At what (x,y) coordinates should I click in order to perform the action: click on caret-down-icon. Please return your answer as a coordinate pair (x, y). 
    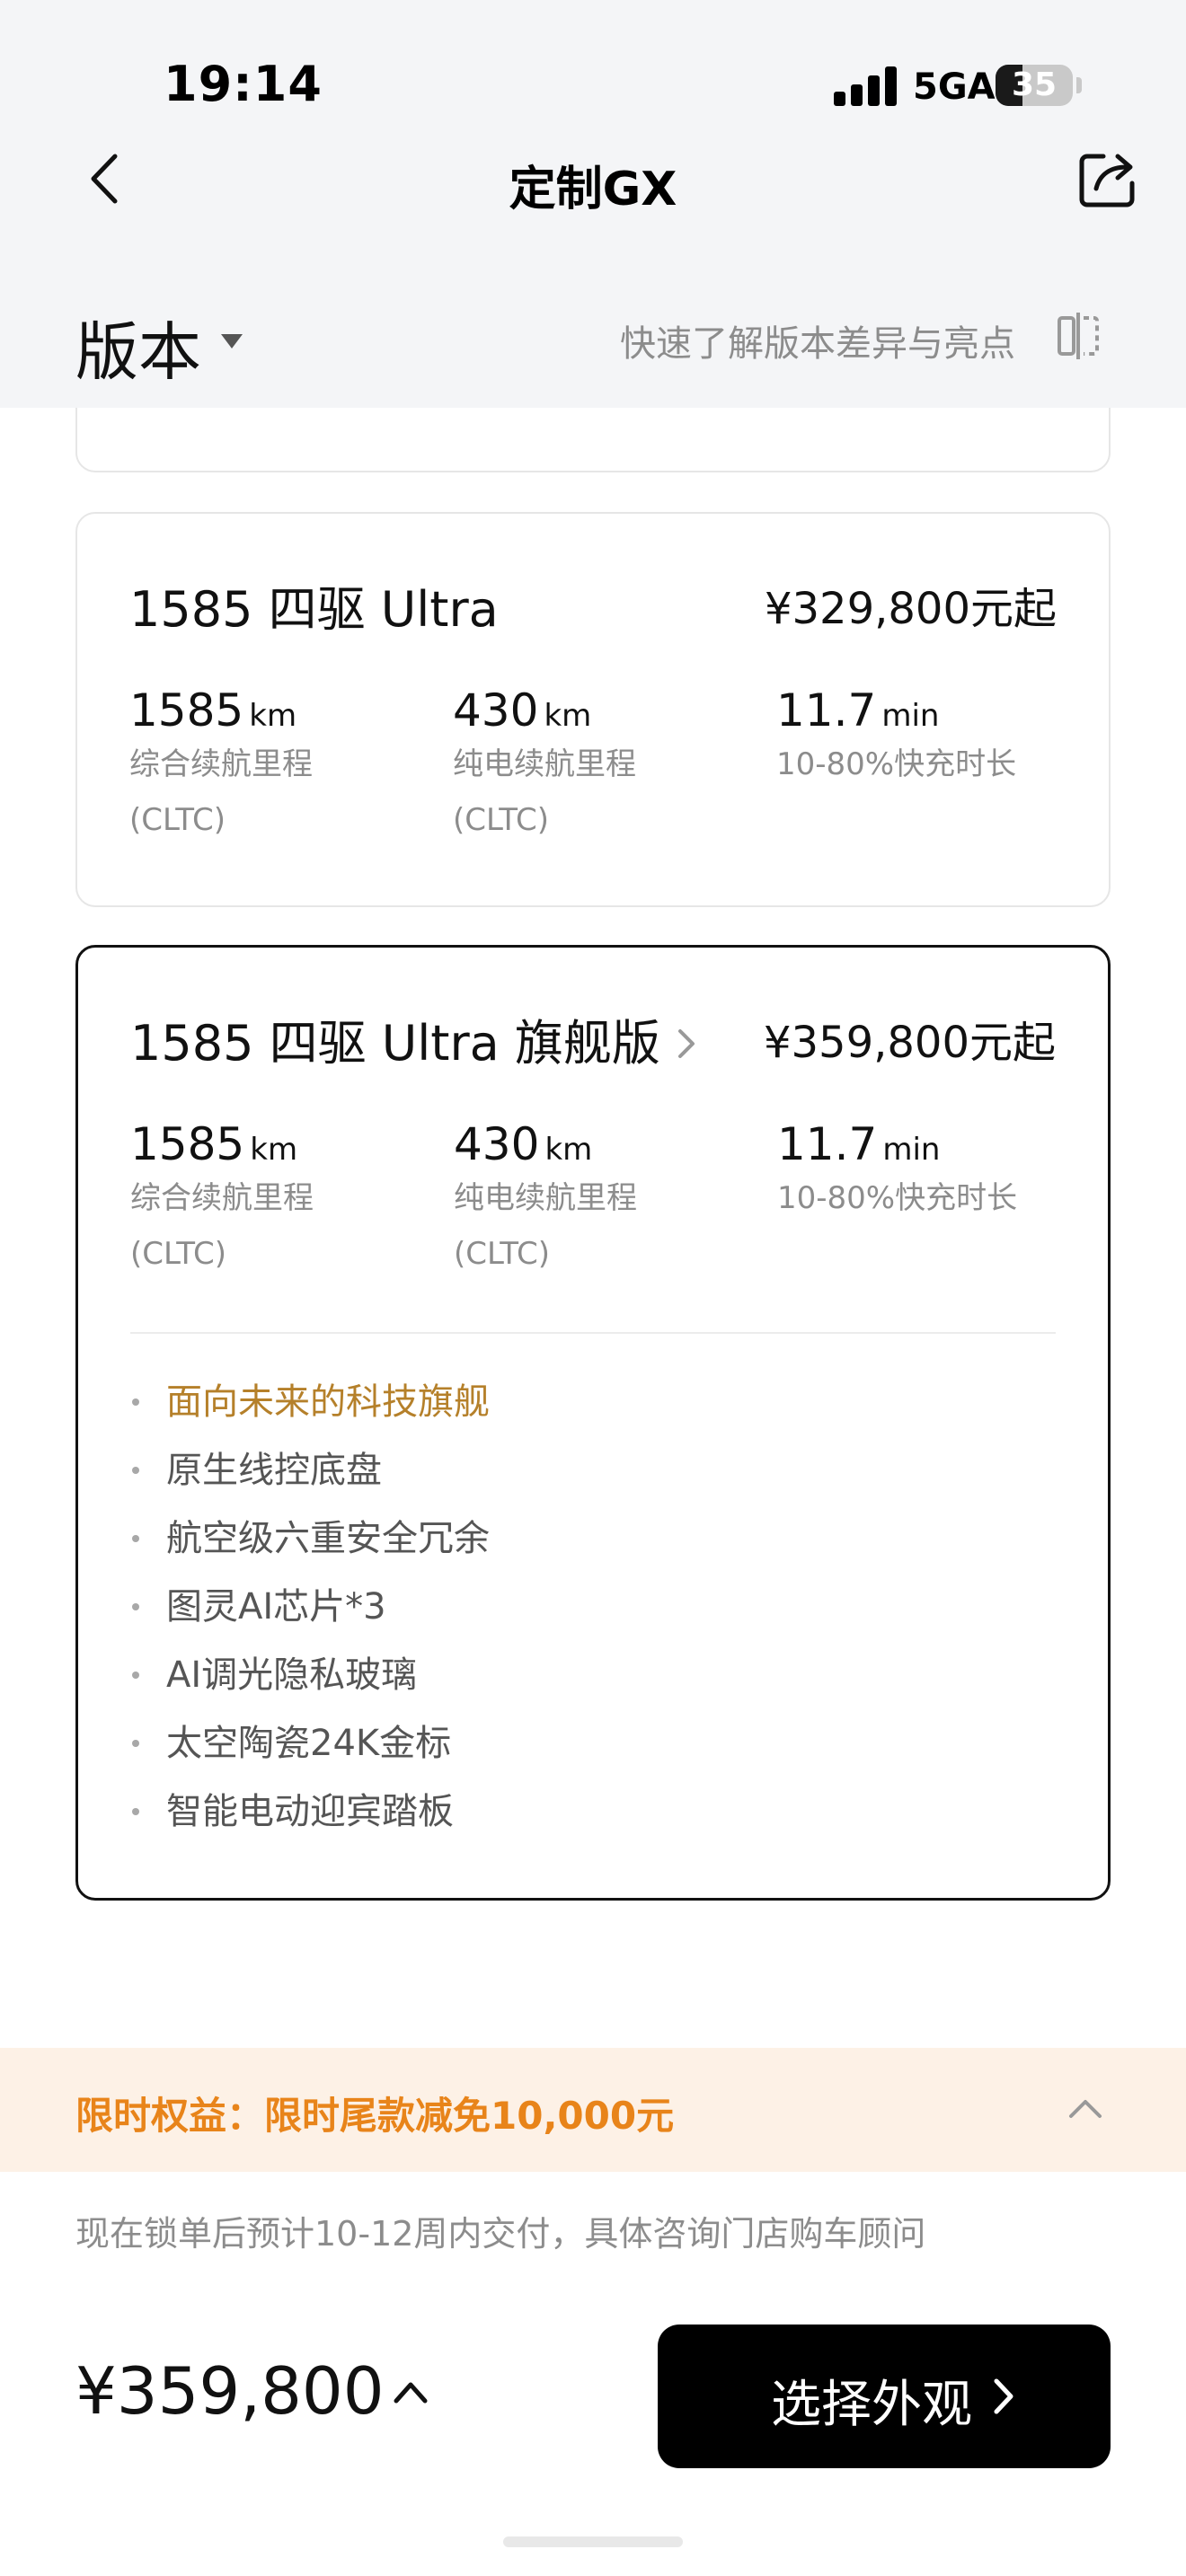
    Looking at the image, I should click on (231, 341).